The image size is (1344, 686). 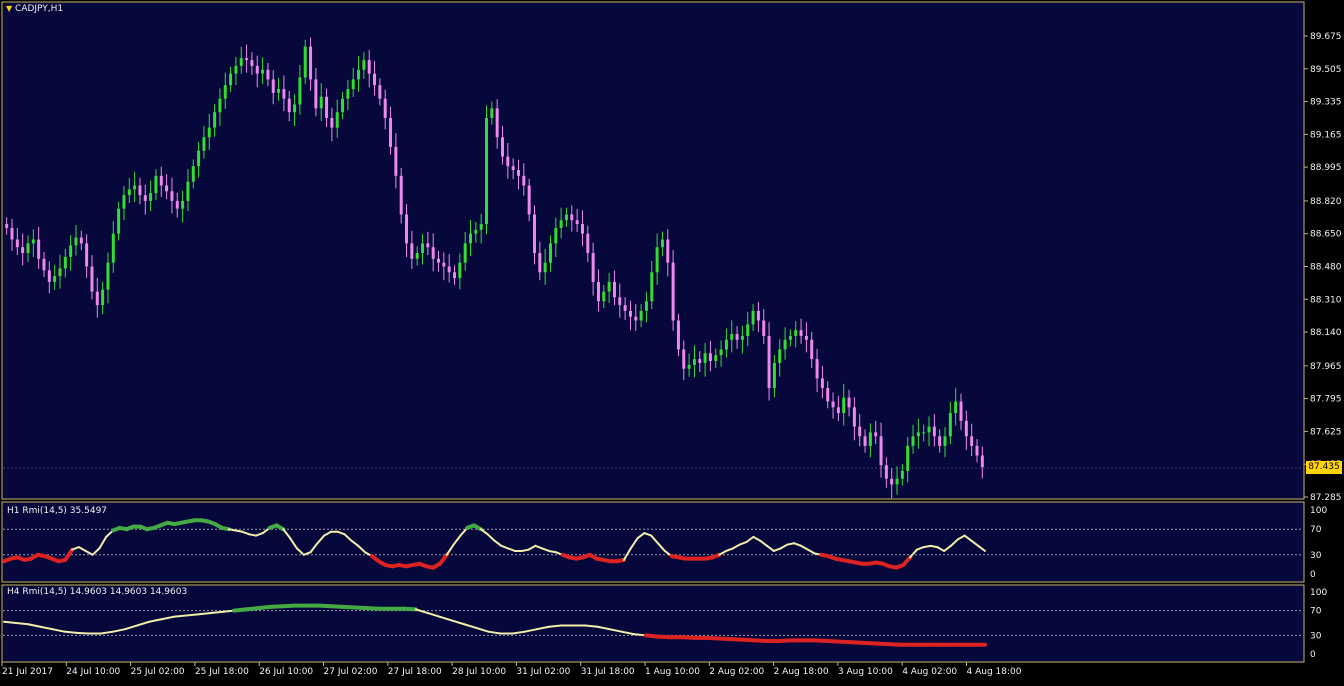 What do you see at coordinates (994, 672) in the screenshot?
I see `time-label: 4 Aug 18:00` at bounding box center [994, 672].